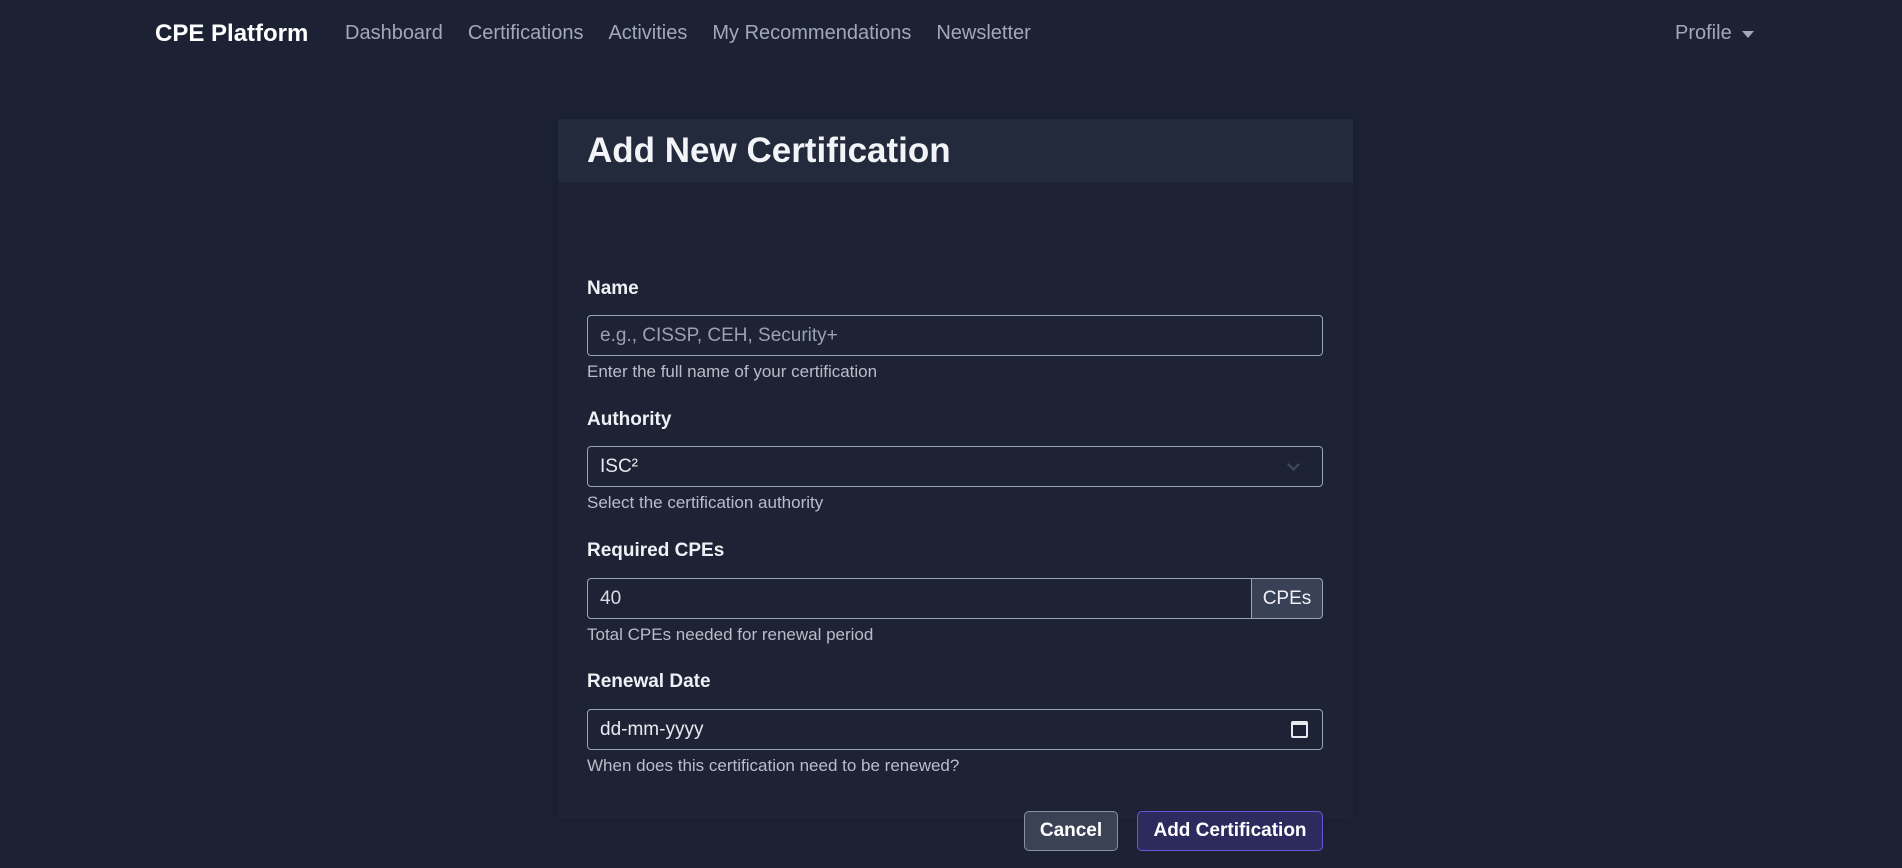 The image size is (1902, 868). I want to click on nav-link-activities: Activities, so click(647, 33).